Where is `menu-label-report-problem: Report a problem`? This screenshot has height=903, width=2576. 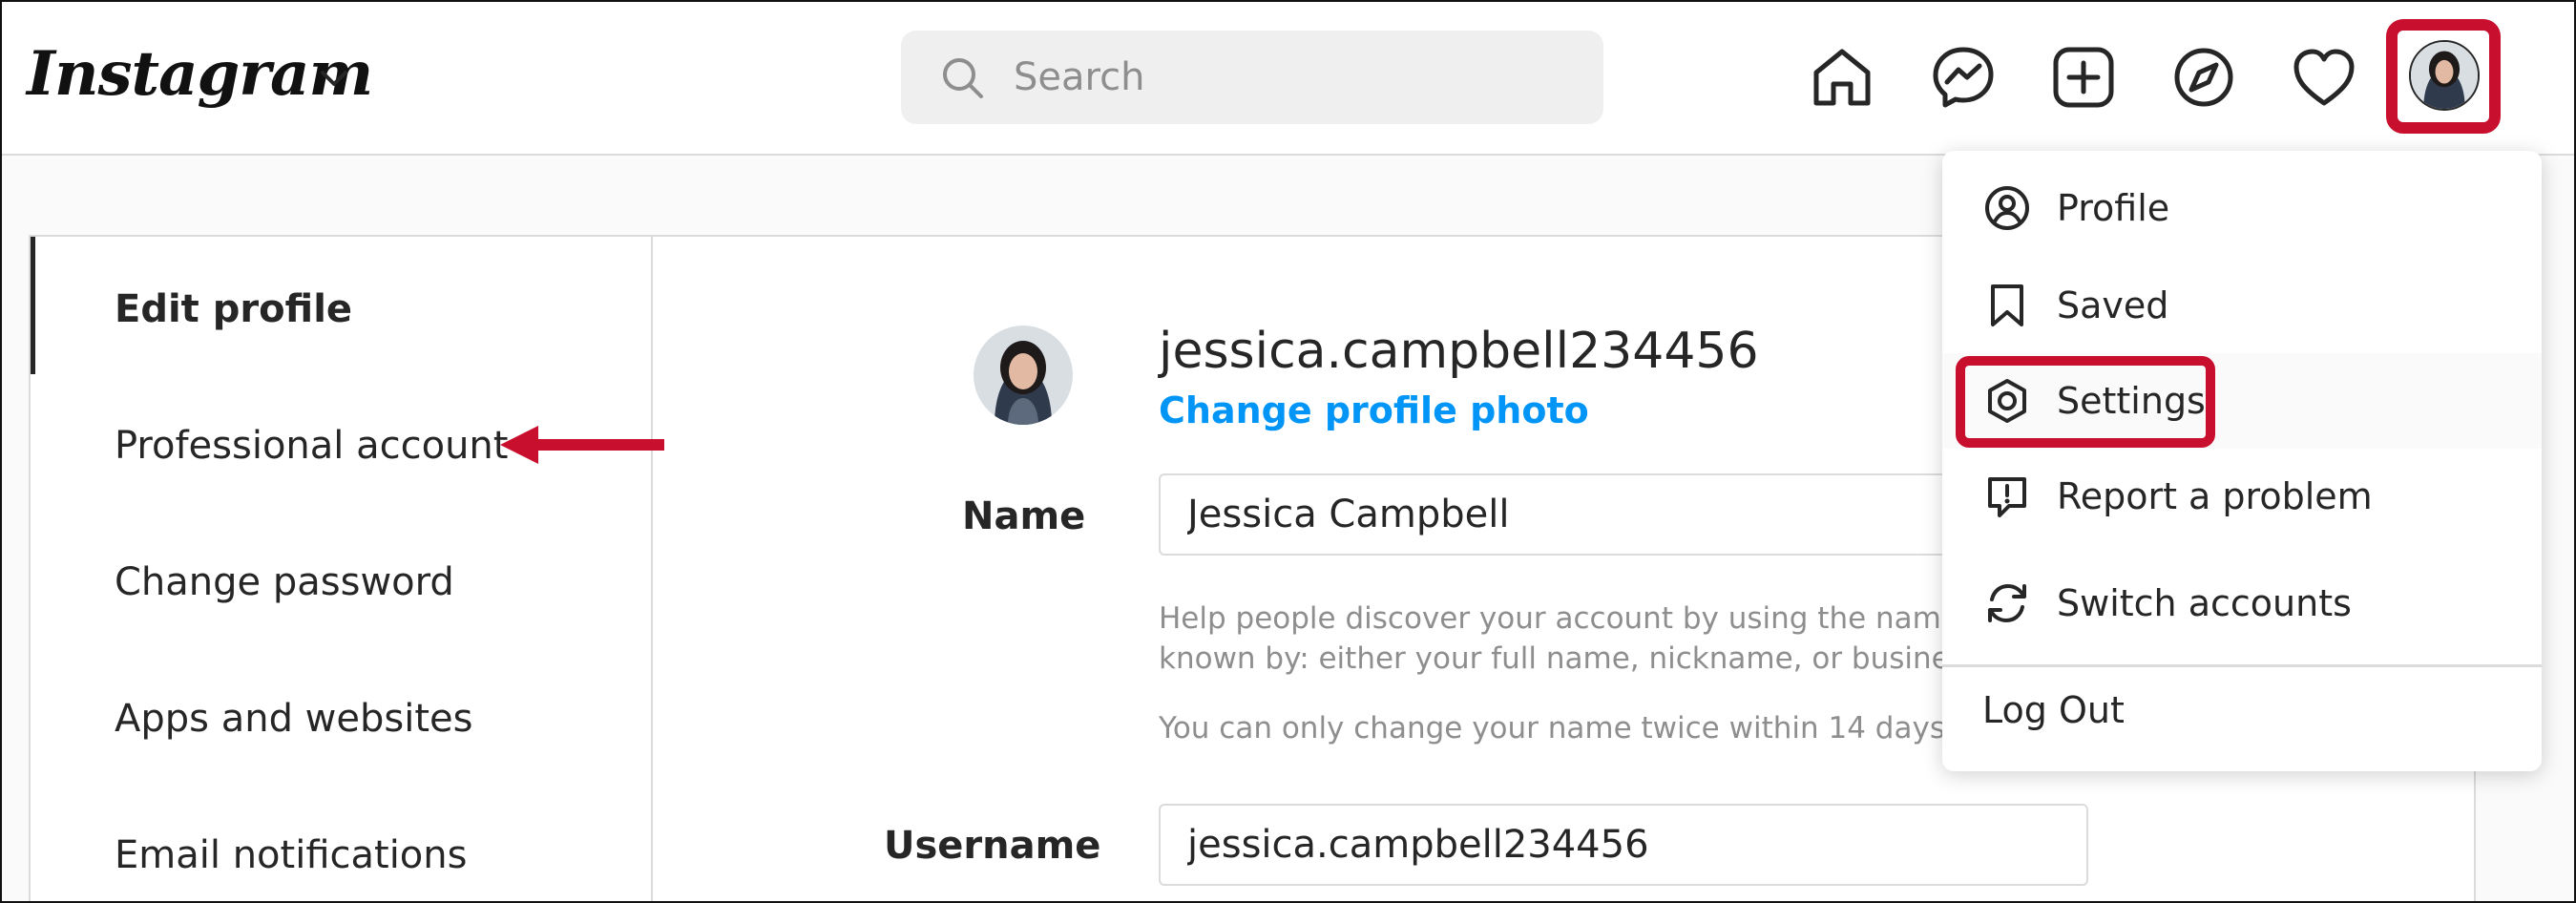 menu-label-report-problem: Report a problem is located at coordinates (2215, 496).